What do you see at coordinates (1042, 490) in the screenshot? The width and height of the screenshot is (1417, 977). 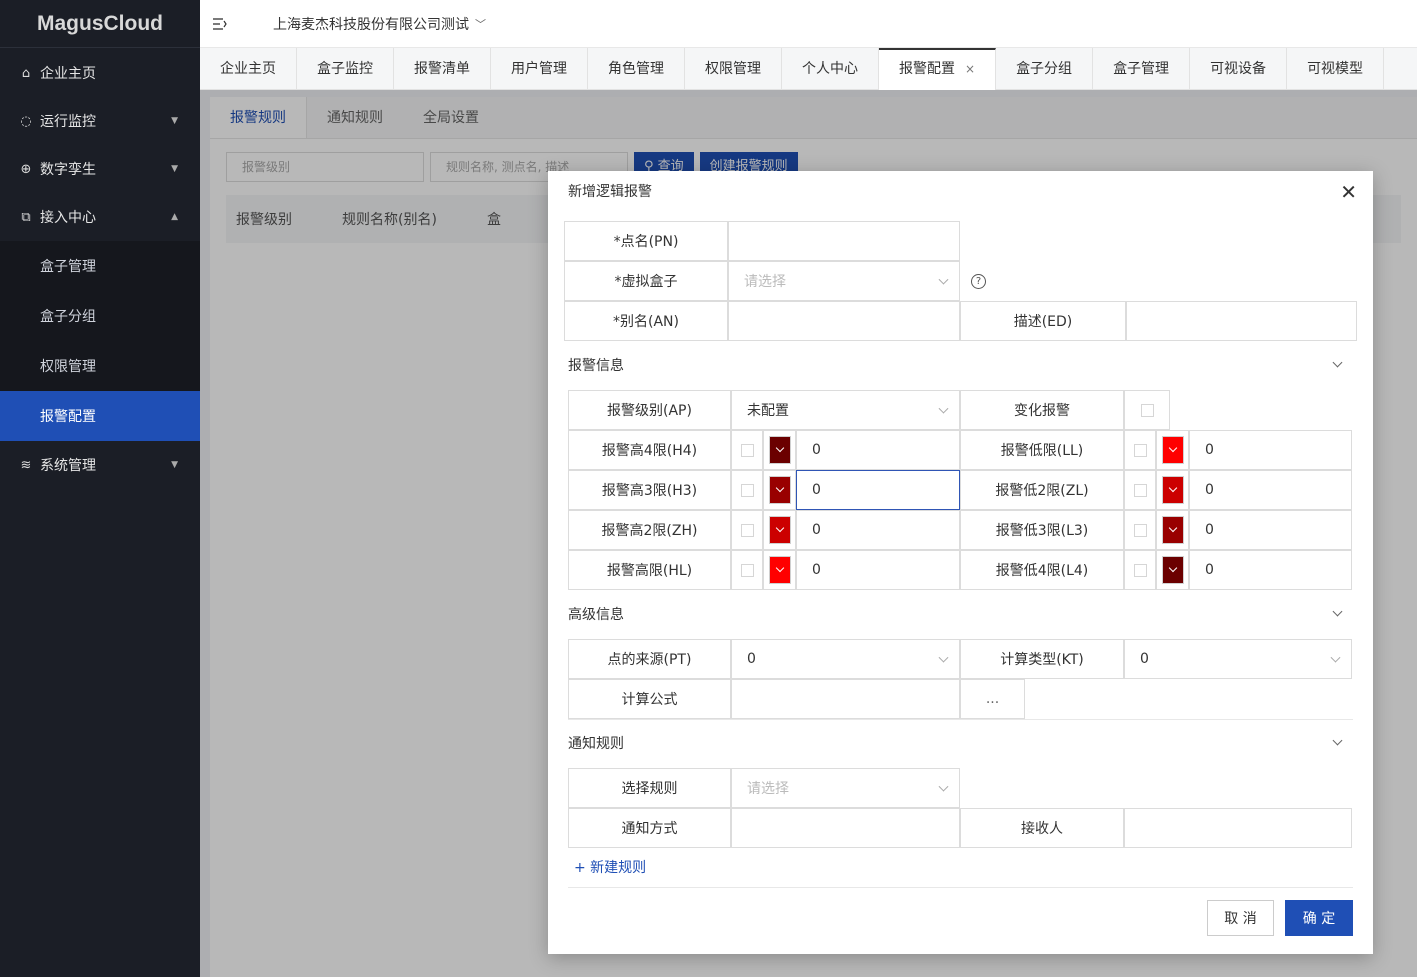 I see `low-limit-label: 报警低2限(ZL)` at bounding box center [1042, 490].